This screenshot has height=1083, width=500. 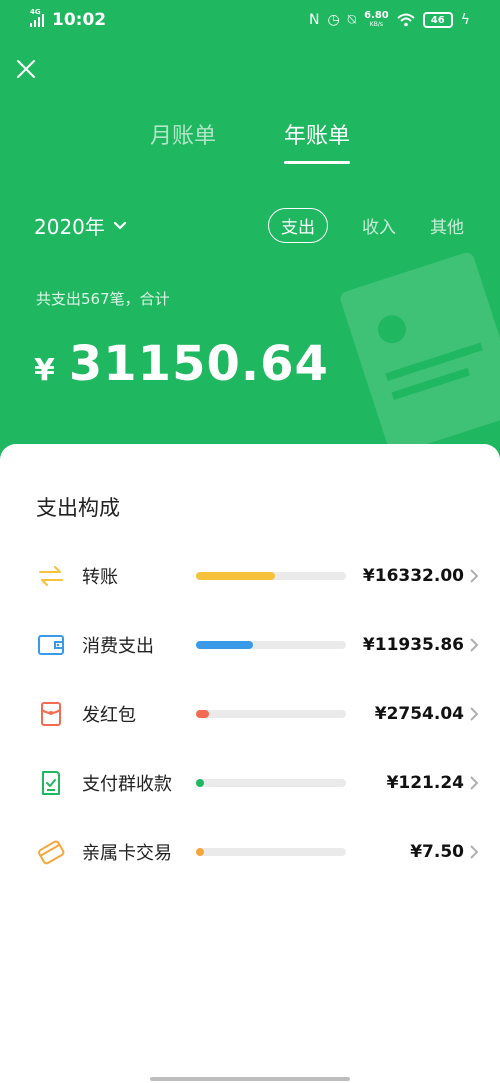 I want to click on red-packet-icon, so click(x=51, y=714).